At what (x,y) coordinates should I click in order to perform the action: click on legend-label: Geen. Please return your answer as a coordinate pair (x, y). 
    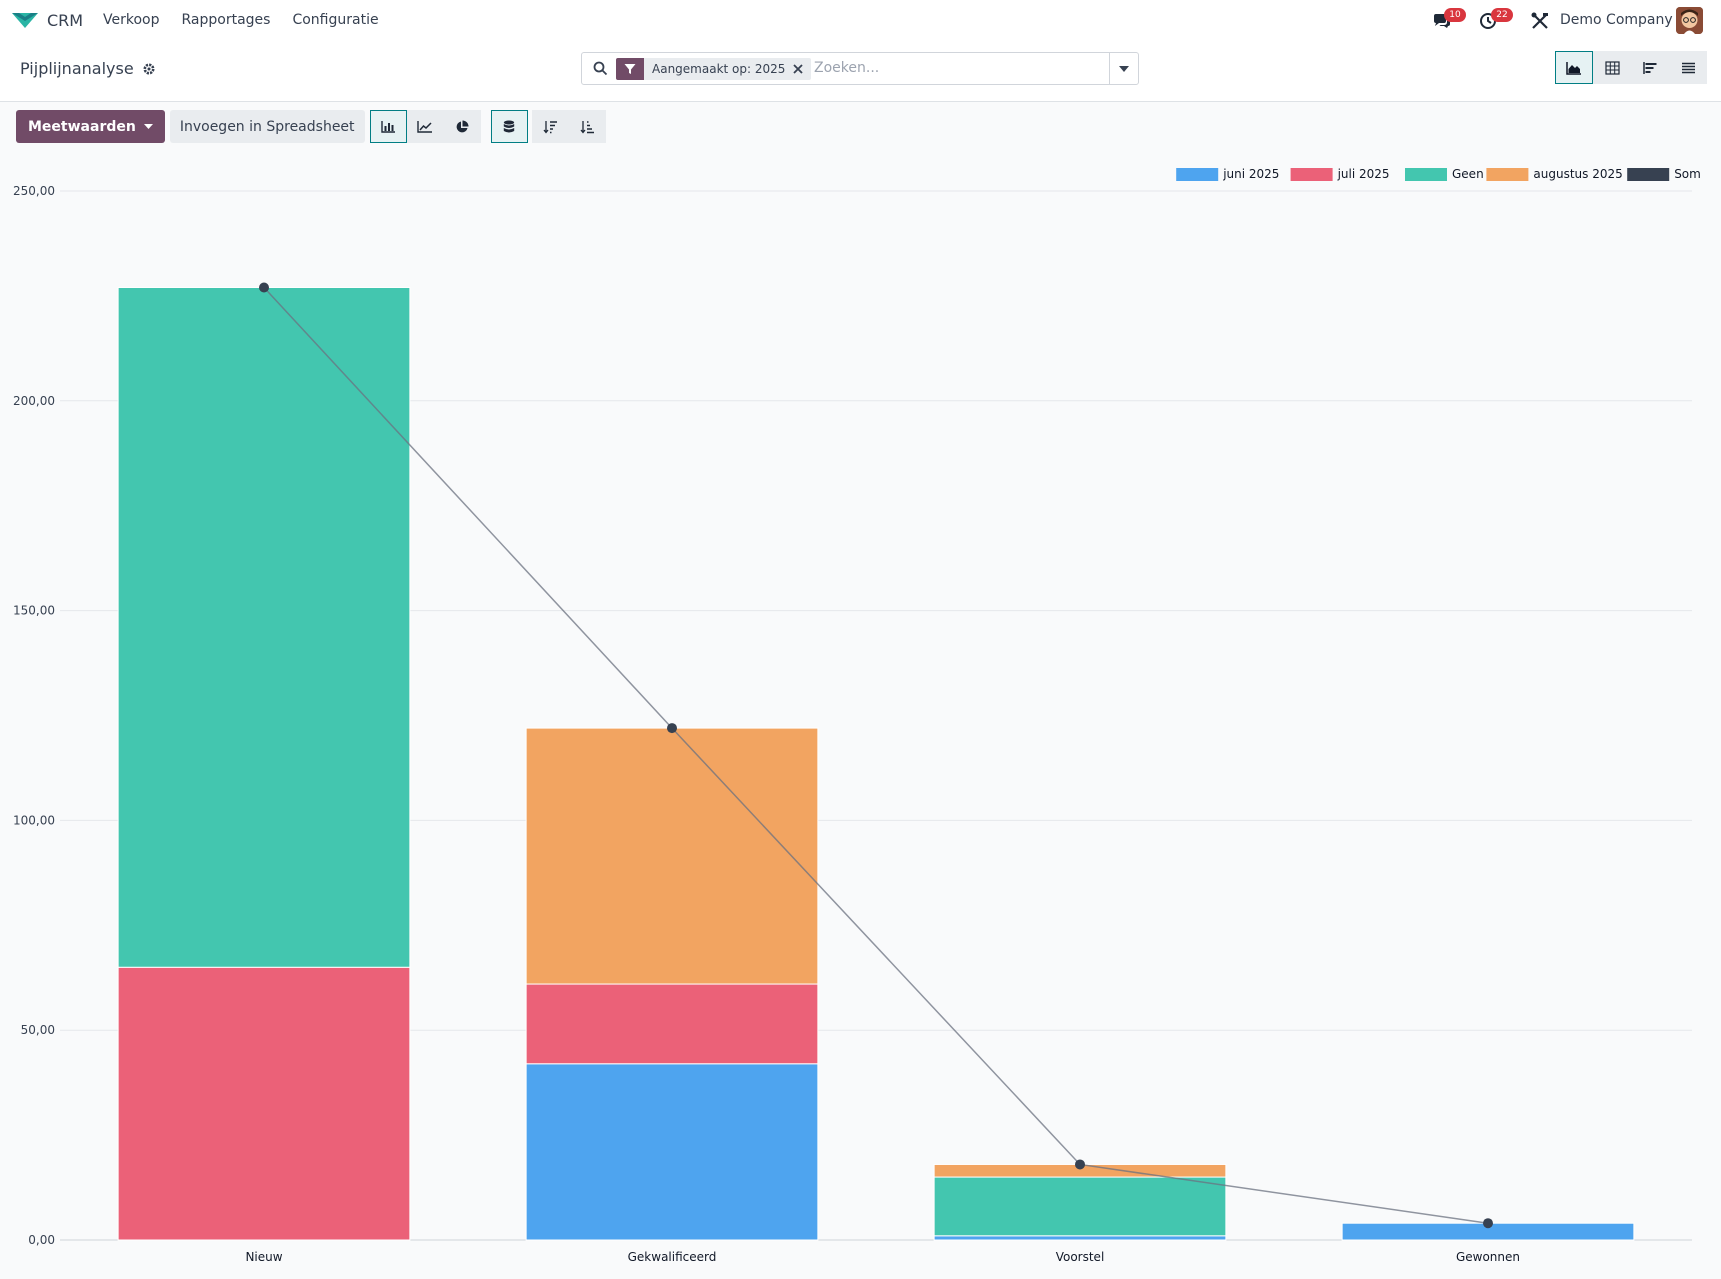
    Looking at the image, I should click on (1468, 174).